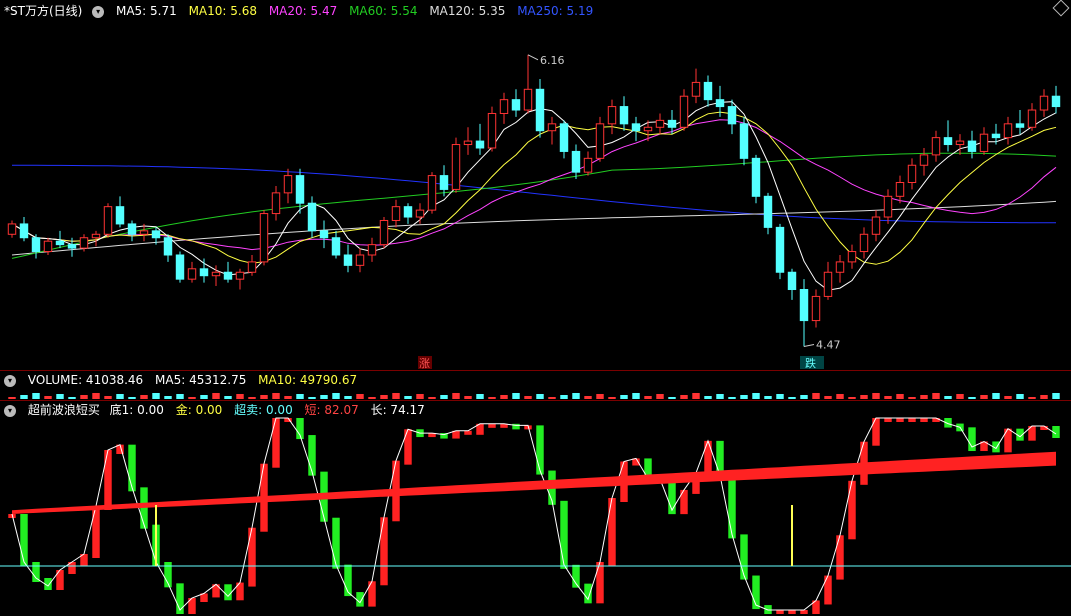 Image resolution: width=1071 pixels, height=616 pixels. I want to click on limit-down-tag: 跌, so click(810, 363).